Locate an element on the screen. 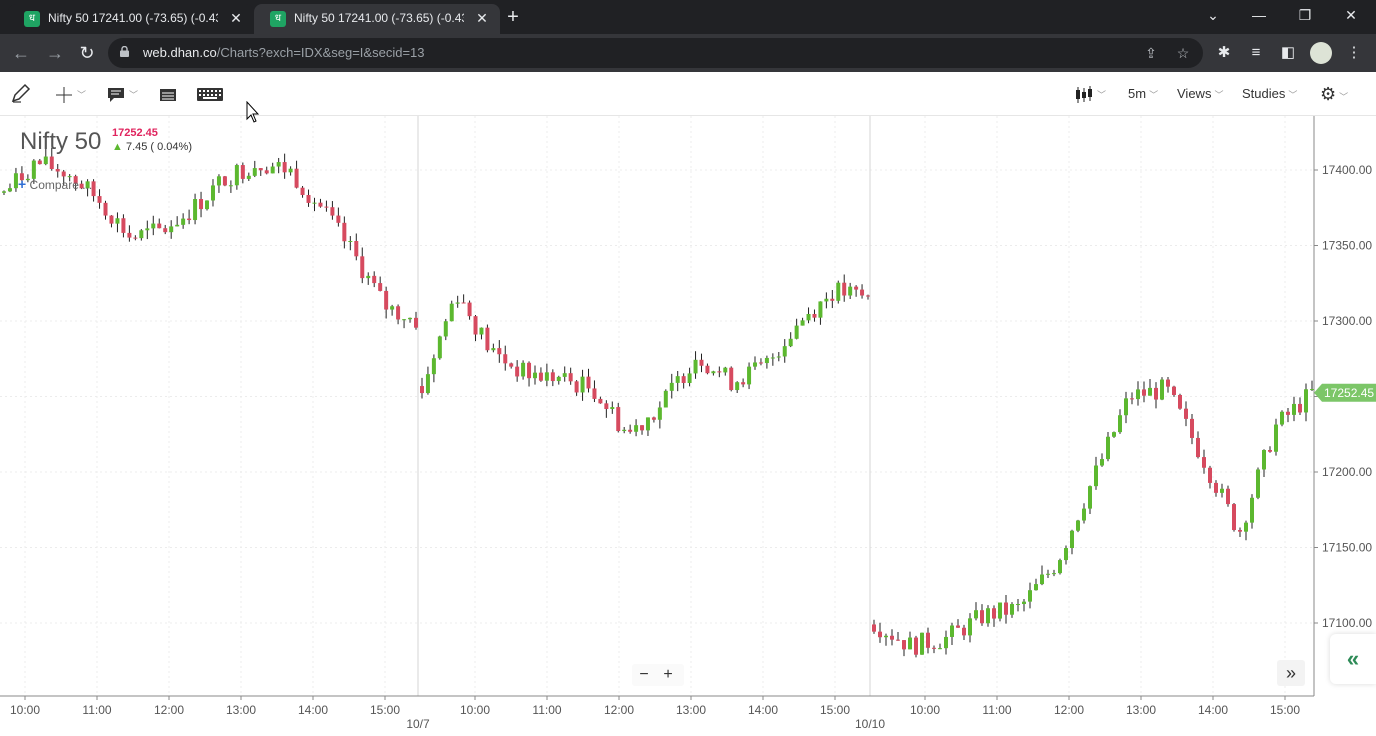  browser-tab-1: ध Nifty 50 17241.00 (-73.65) (-0.43% ✕ is located at coordinates (131, 19).